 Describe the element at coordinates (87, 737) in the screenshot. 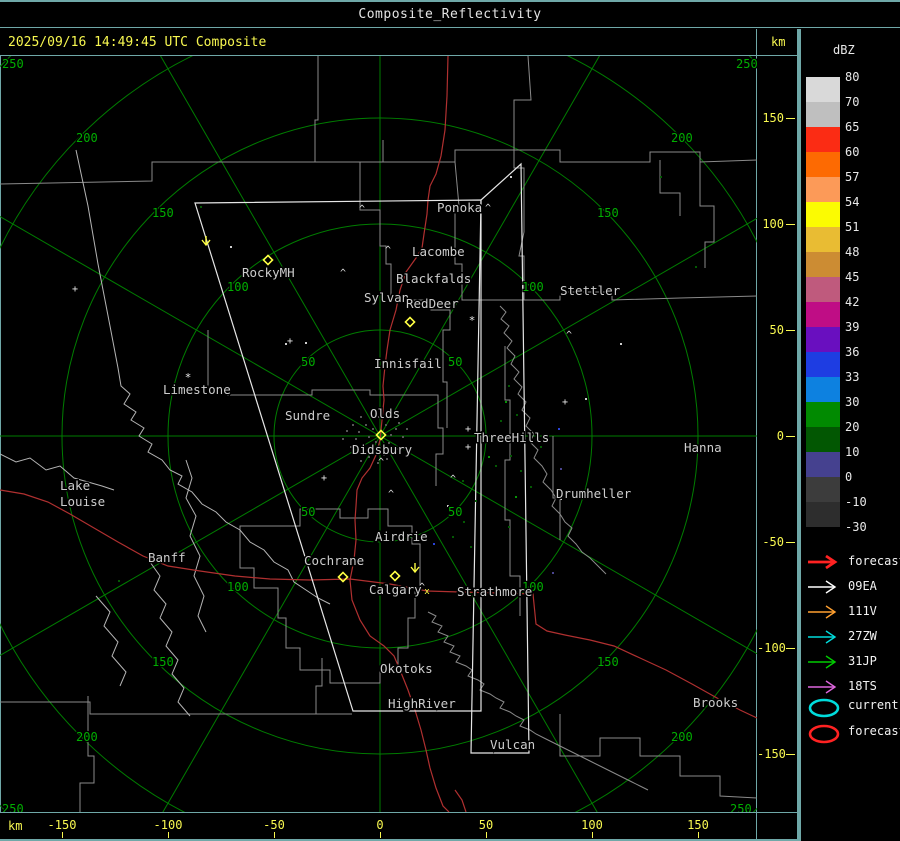

I see `range-ring-label: 200` at that location.